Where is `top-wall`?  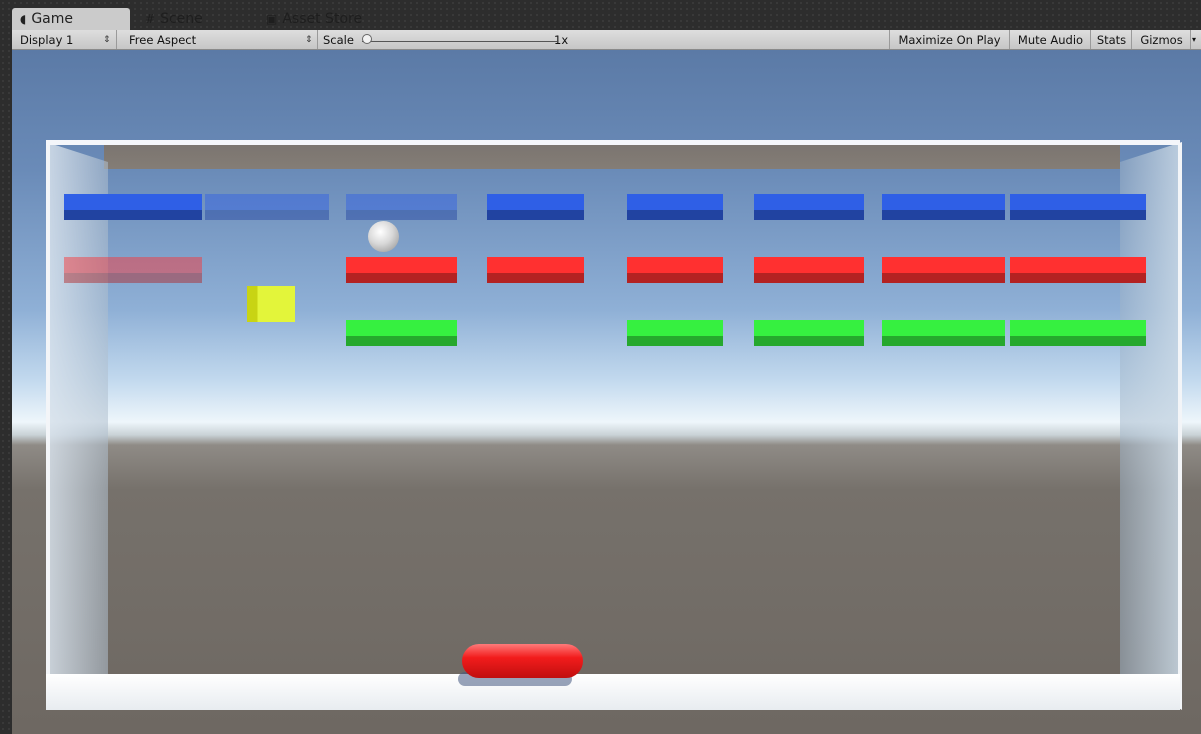 top-wall is located at coordinates (613, 142).